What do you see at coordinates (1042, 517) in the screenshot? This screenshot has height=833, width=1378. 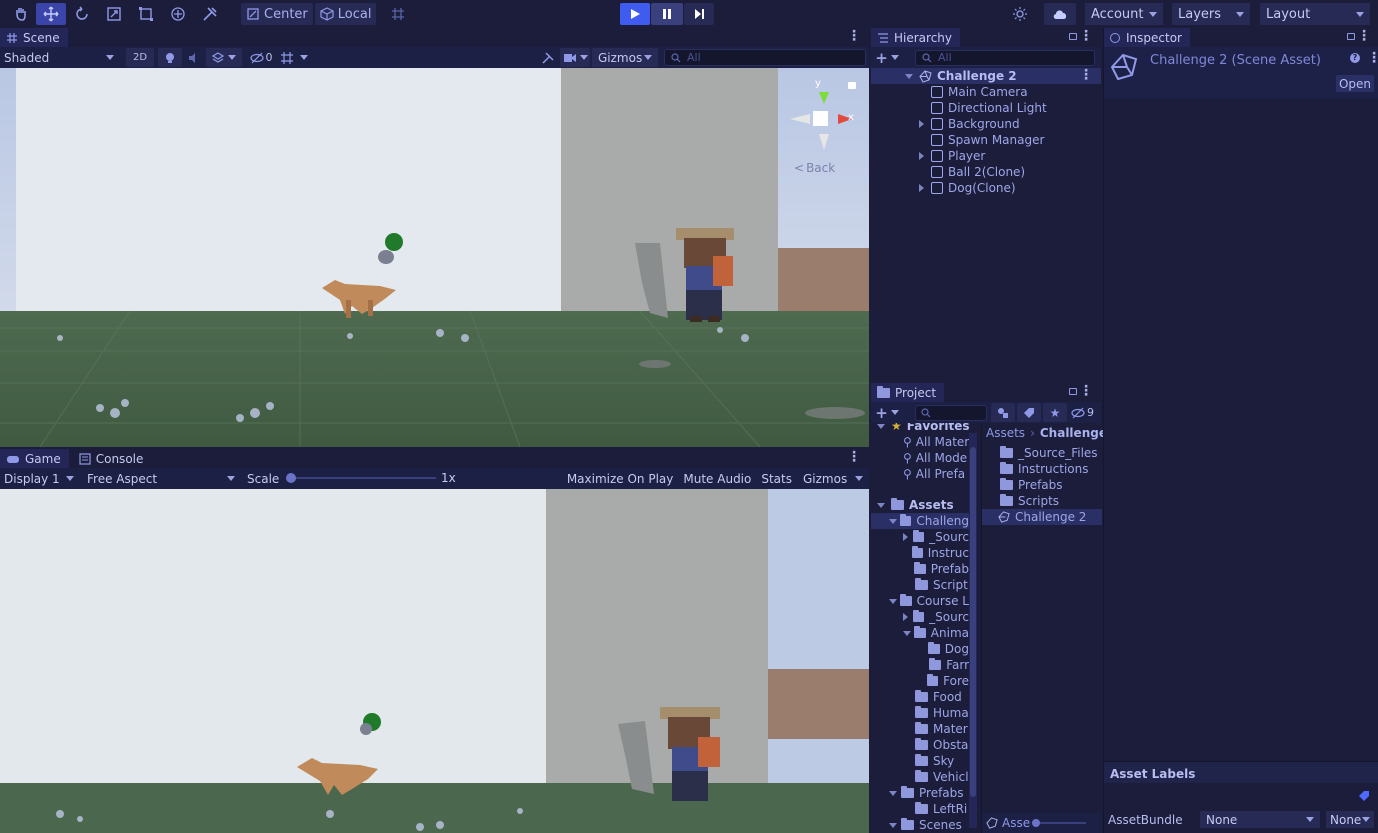 I see `project-content-item: Challenge 2` at bounding box center [1042, 517].